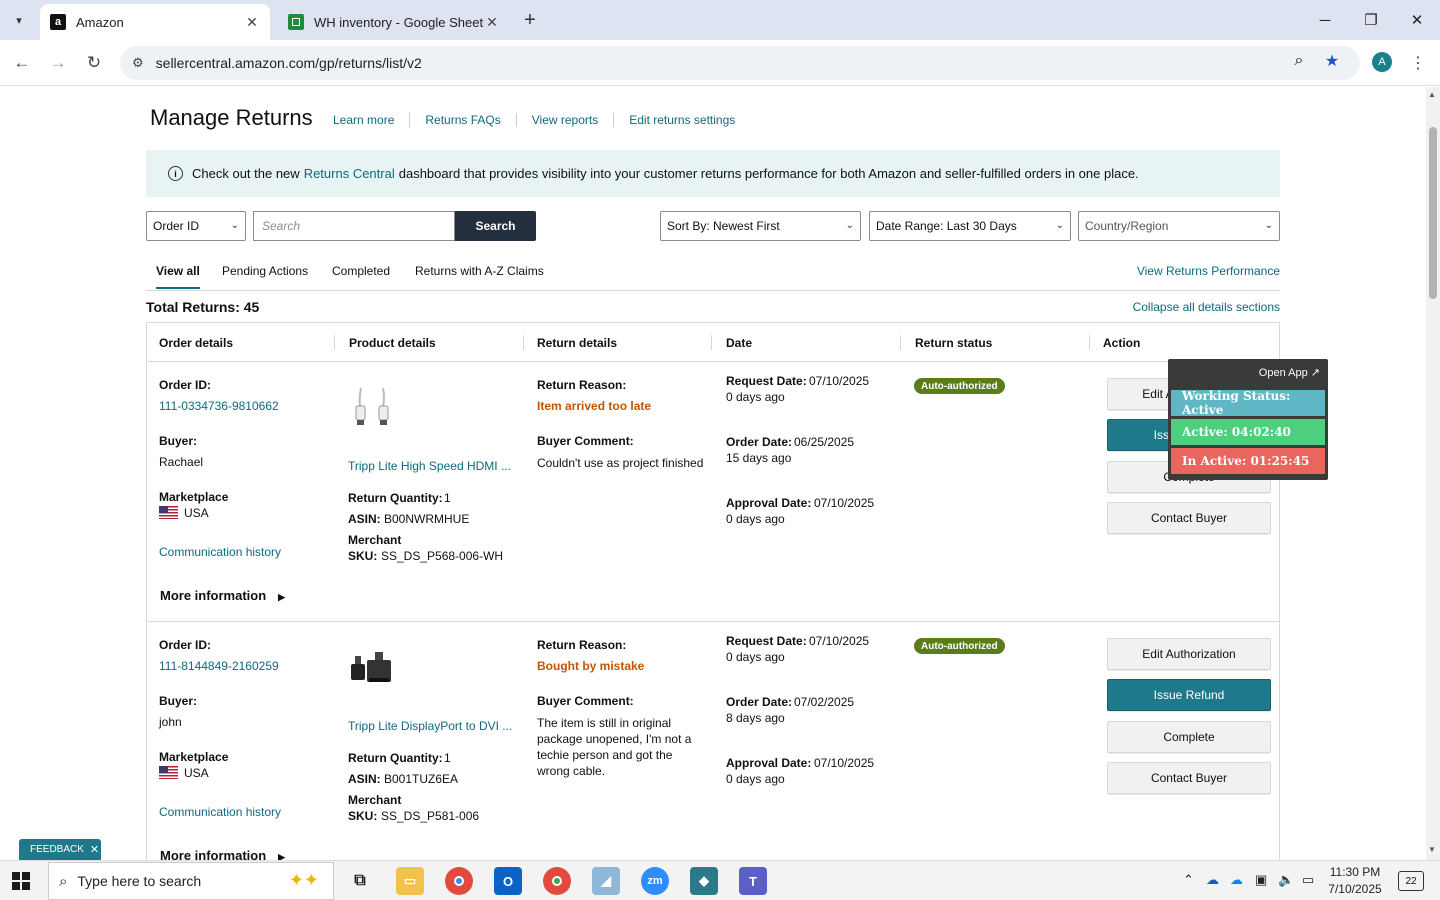 This screenshot has height=900, width=1440. What do you see at coordinates (508, 881) in the screenshot?
I see `outlook-icon: O` at bounding box center [508, 881].